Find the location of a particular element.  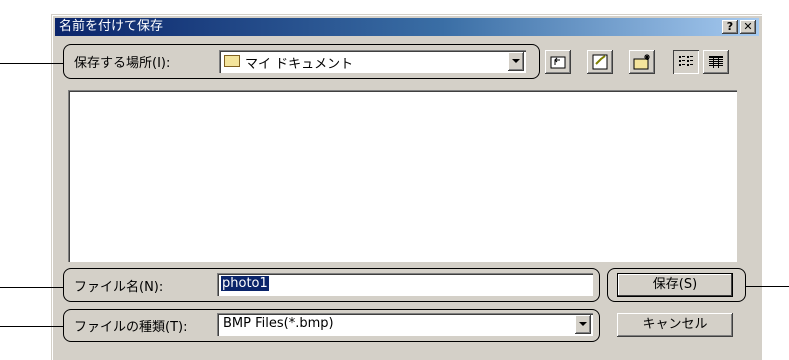

new-folder-icon is located at coordinates (641, 62).